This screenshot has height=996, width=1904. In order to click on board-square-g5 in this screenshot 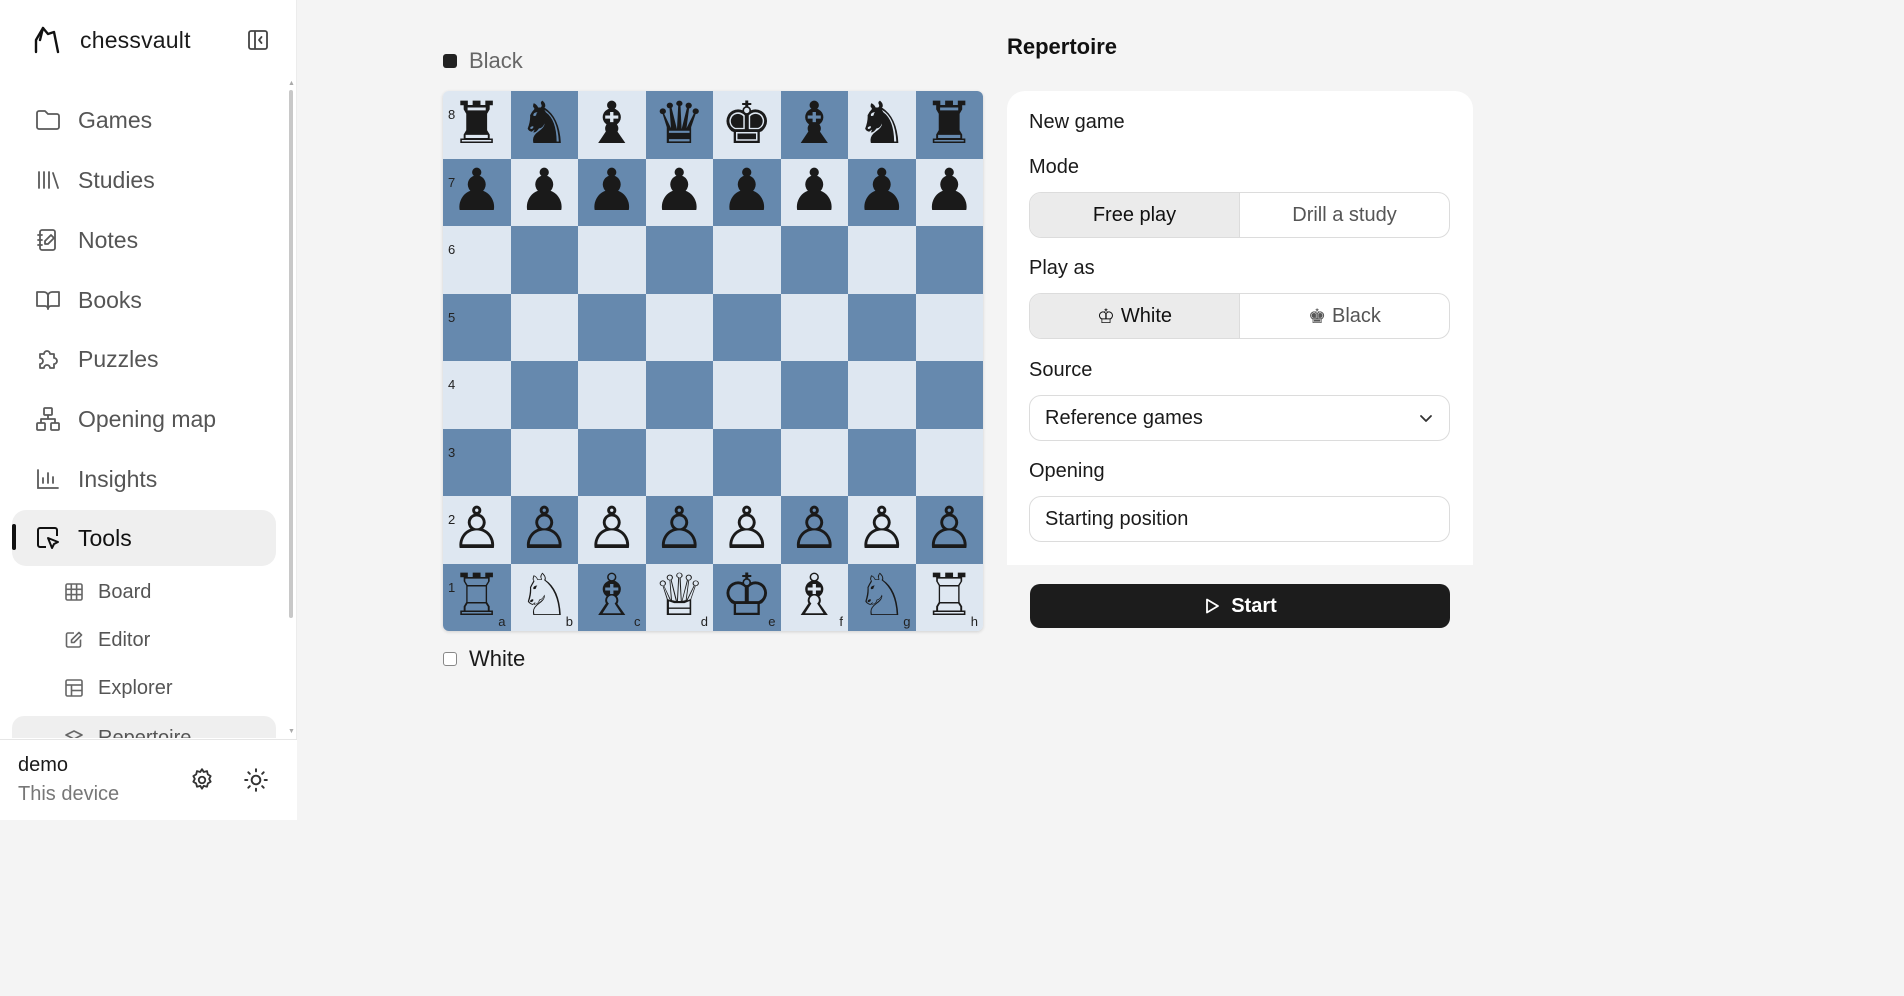, I will do `click(882, 327)`.